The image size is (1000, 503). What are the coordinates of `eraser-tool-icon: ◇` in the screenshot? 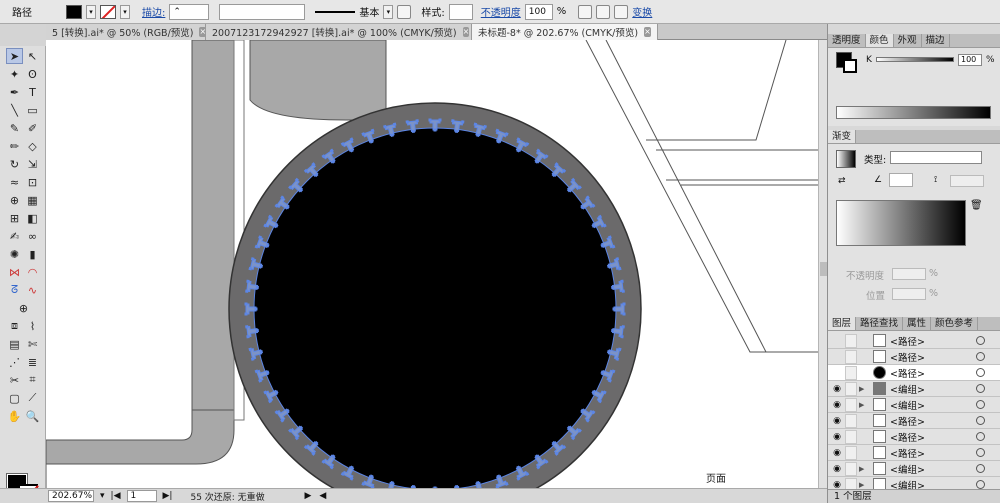 It's located at (32, 146).